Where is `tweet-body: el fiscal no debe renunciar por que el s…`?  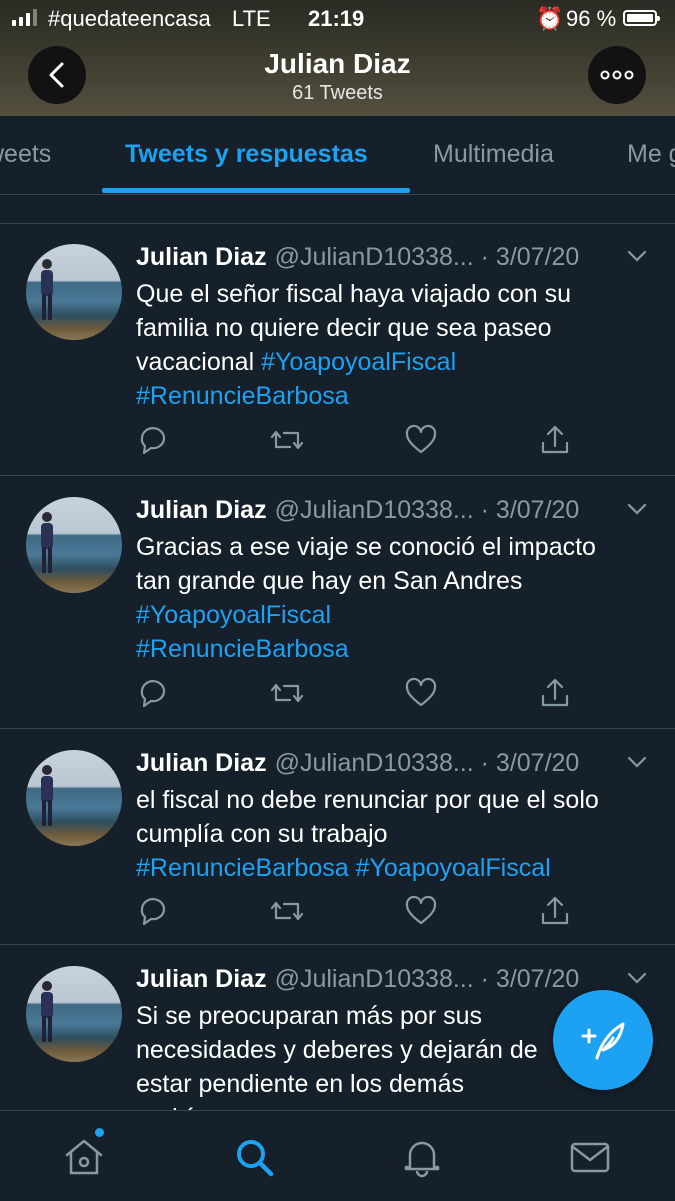
tweet-body: el fiscal no debe renunciar por que el s… is located at coordinates (367, 817).